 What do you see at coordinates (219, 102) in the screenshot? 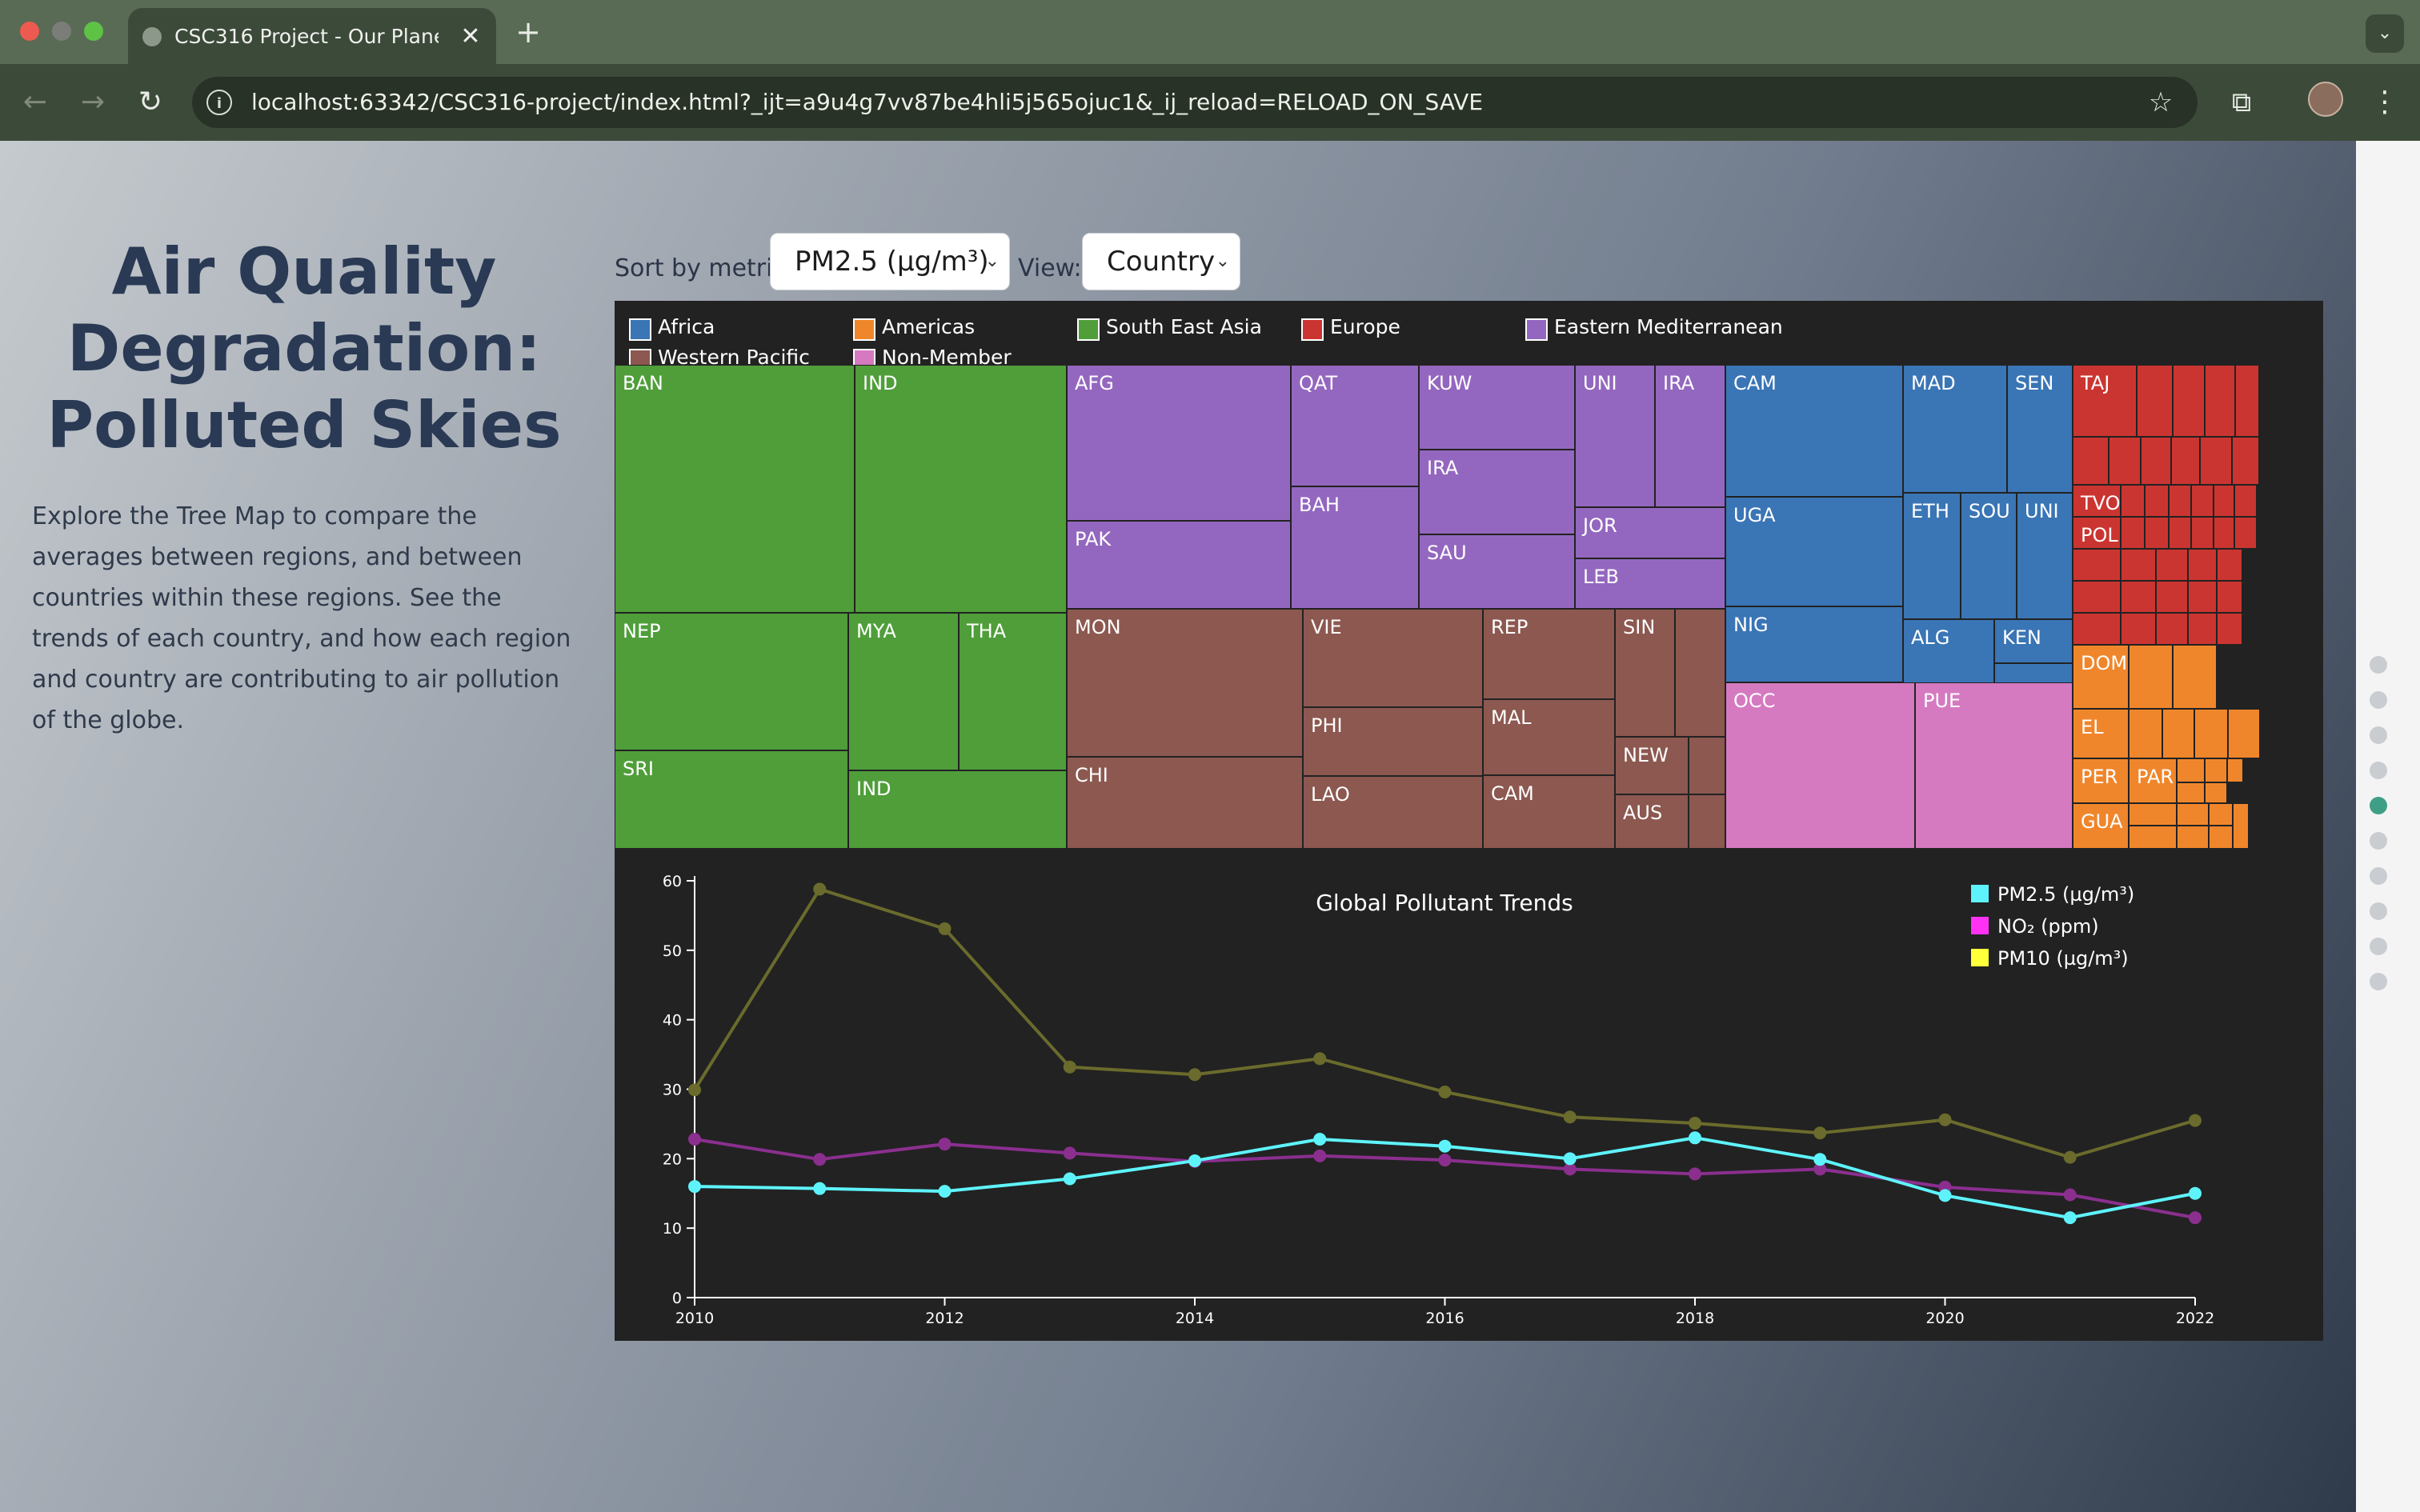
I see `site-info-icon: i` at bounding box center [219, 102].